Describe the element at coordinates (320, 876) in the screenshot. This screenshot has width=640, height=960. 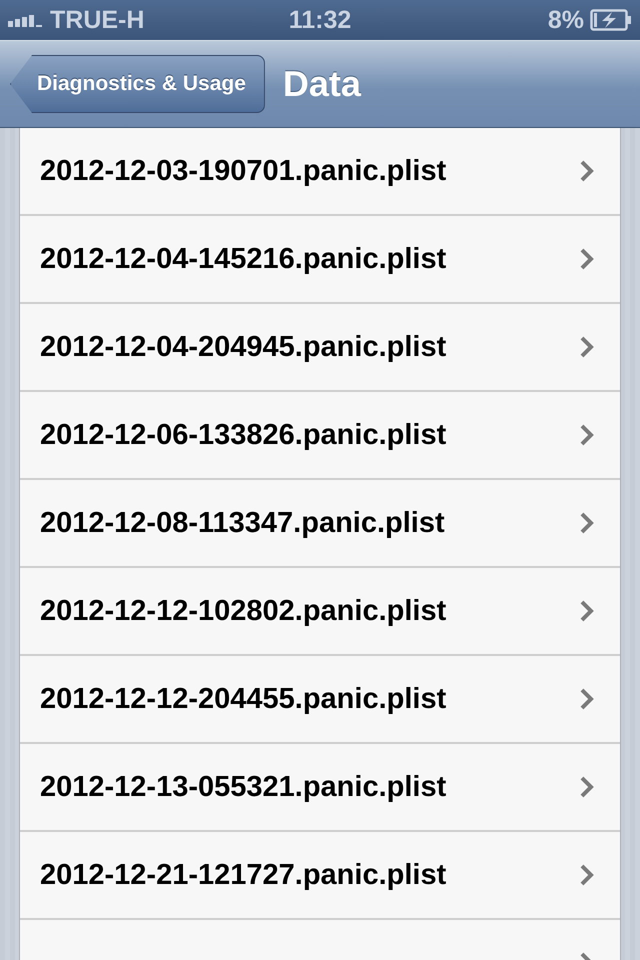
I see `file-row: 2012-12-21-121727.panic.plist` at that location.